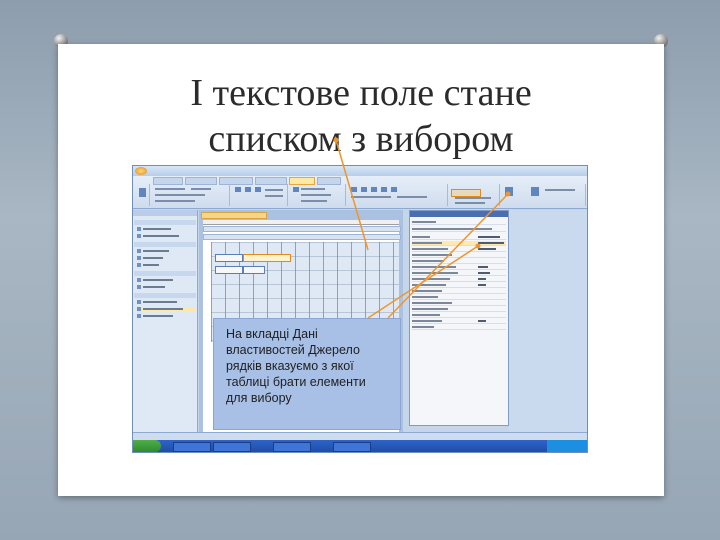  I want to click on title-pointer-line, so click(352, 195).